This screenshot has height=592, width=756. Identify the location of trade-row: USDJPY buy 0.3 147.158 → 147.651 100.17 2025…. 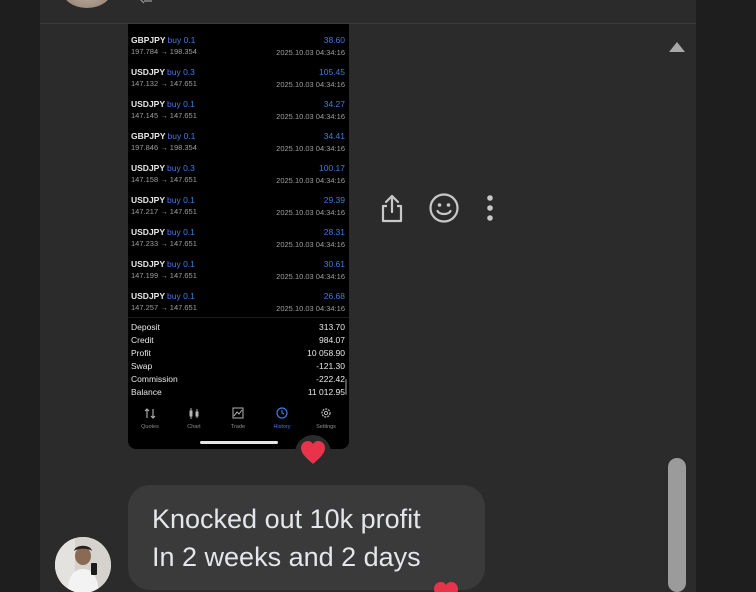
(238, 173).